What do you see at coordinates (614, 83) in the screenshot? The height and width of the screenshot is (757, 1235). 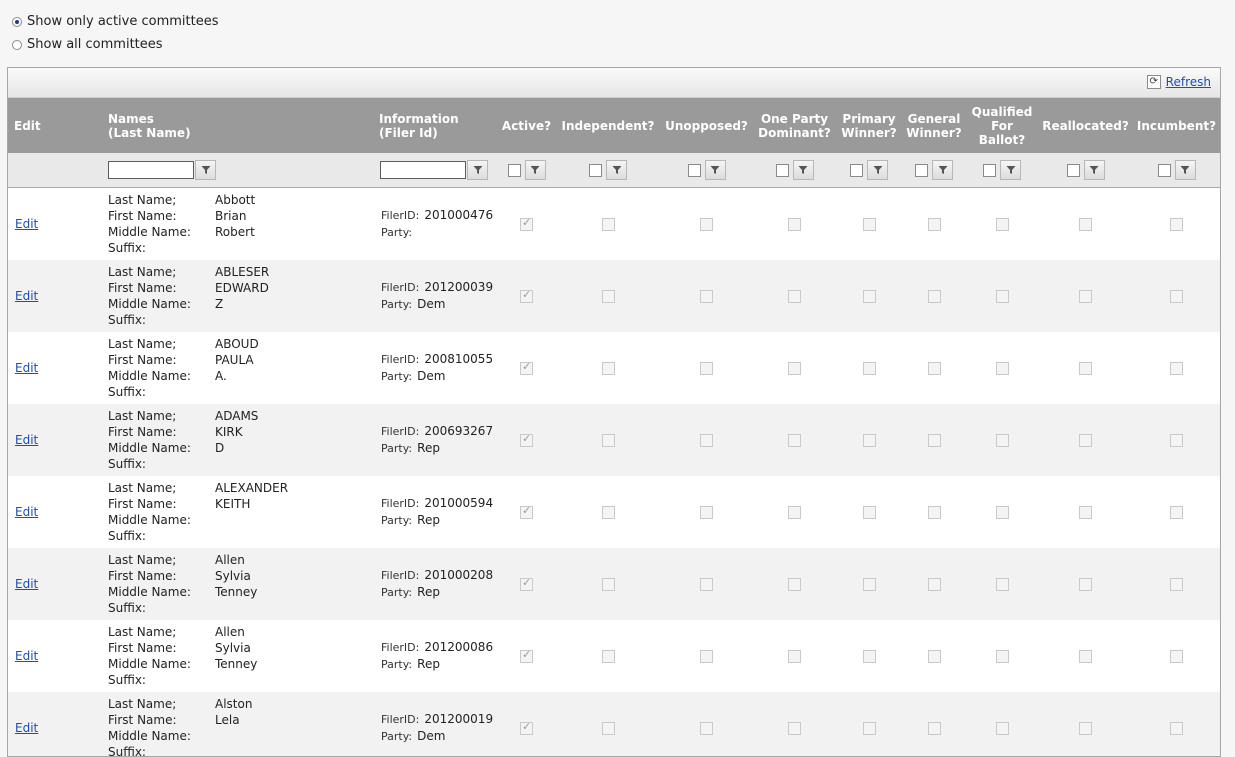 I see `grid-command-bar: ⟳ Refresh` at bounding box center [614, 83].